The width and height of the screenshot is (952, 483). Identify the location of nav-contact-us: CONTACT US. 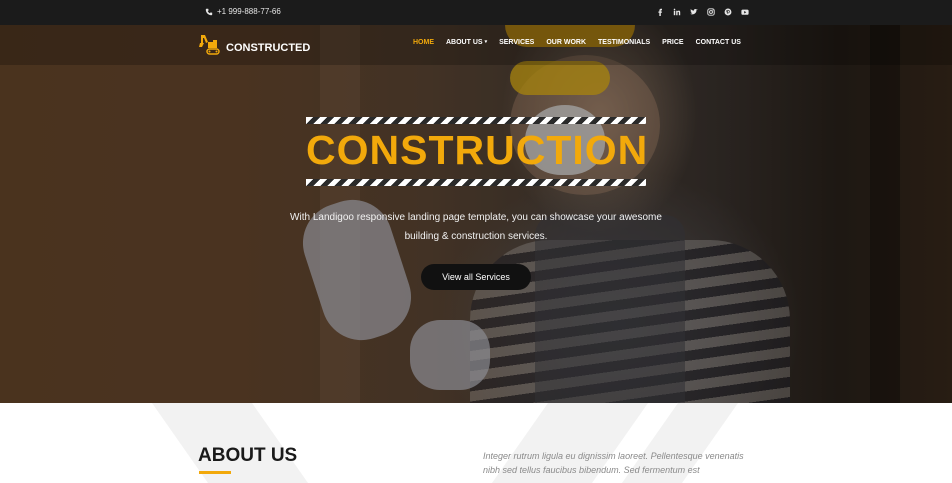
(718, 42).